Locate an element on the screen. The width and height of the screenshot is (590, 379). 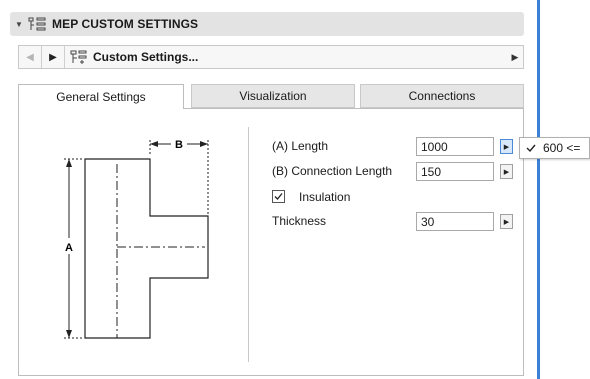
tee-outline is located at coordinates (146, 248).